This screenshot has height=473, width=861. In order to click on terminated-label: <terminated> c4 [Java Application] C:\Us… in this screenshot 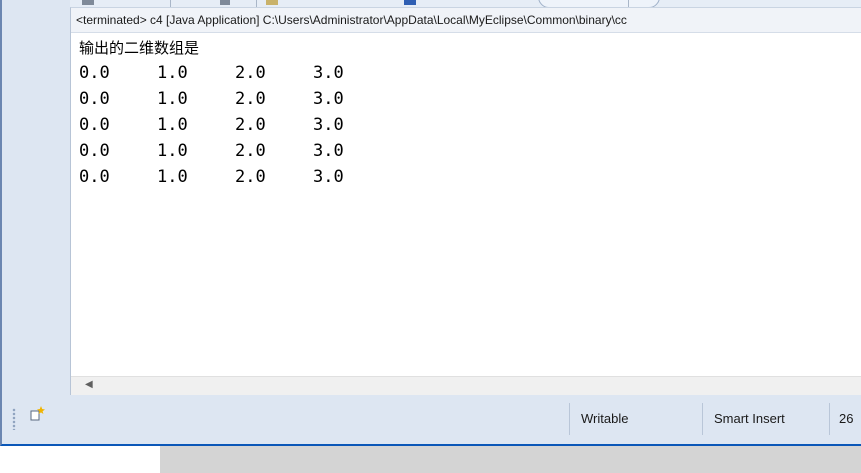, I will do `click(466, 20)`.